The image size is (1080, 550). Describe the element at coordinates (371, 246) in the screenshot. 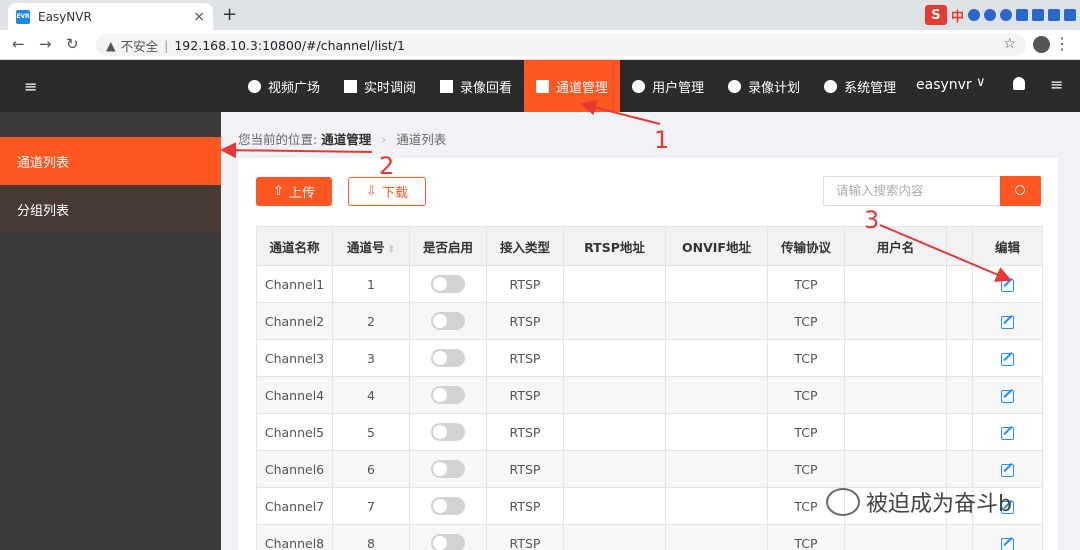

I see `col-channel-no: 通道号 ⇕` at that location.